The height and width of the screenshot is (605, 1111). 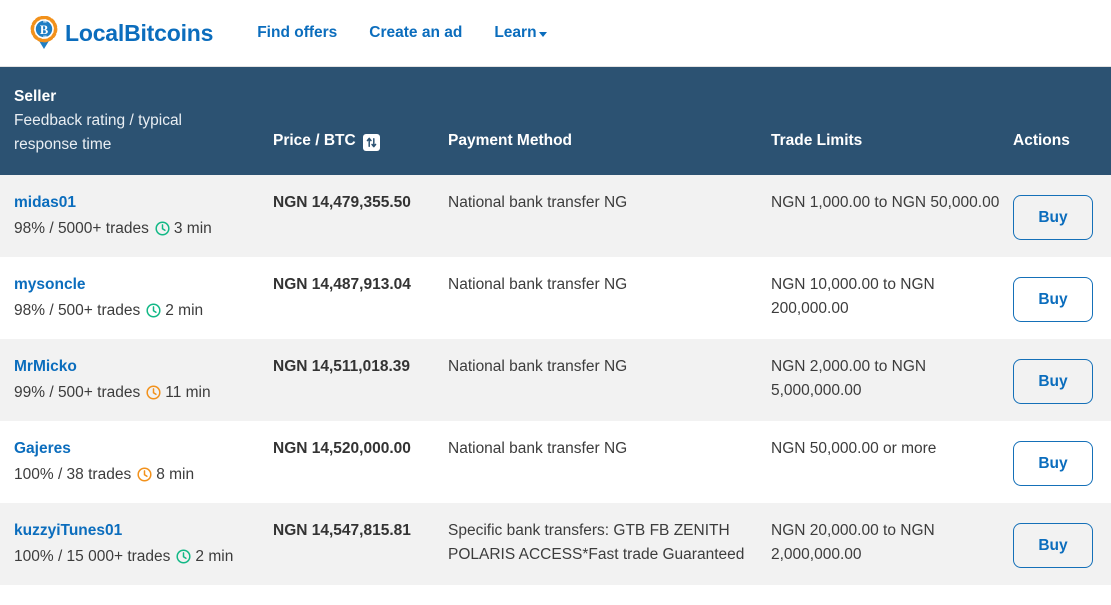 What do you see at coordinates (192, 229) in the screenshot?
I see `seller-response-time: 3 min` at bounding box center [192, 229].